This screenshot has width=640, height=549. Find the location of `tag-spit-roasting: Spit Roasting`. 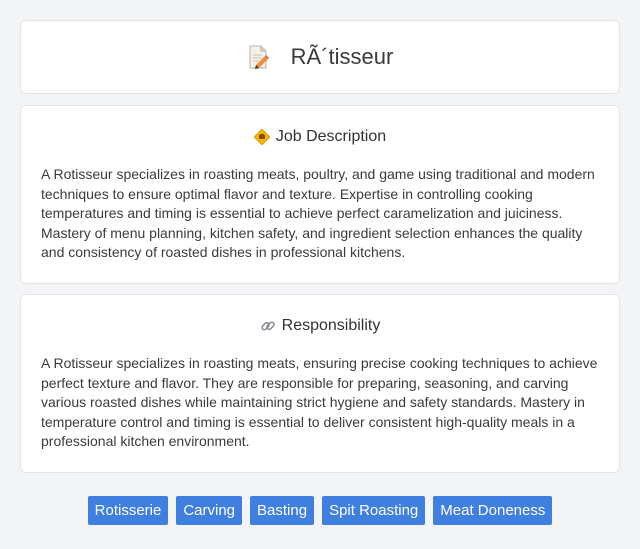

tag-spit-roasting: Spit Roasting is located at coordinates (374, 510).